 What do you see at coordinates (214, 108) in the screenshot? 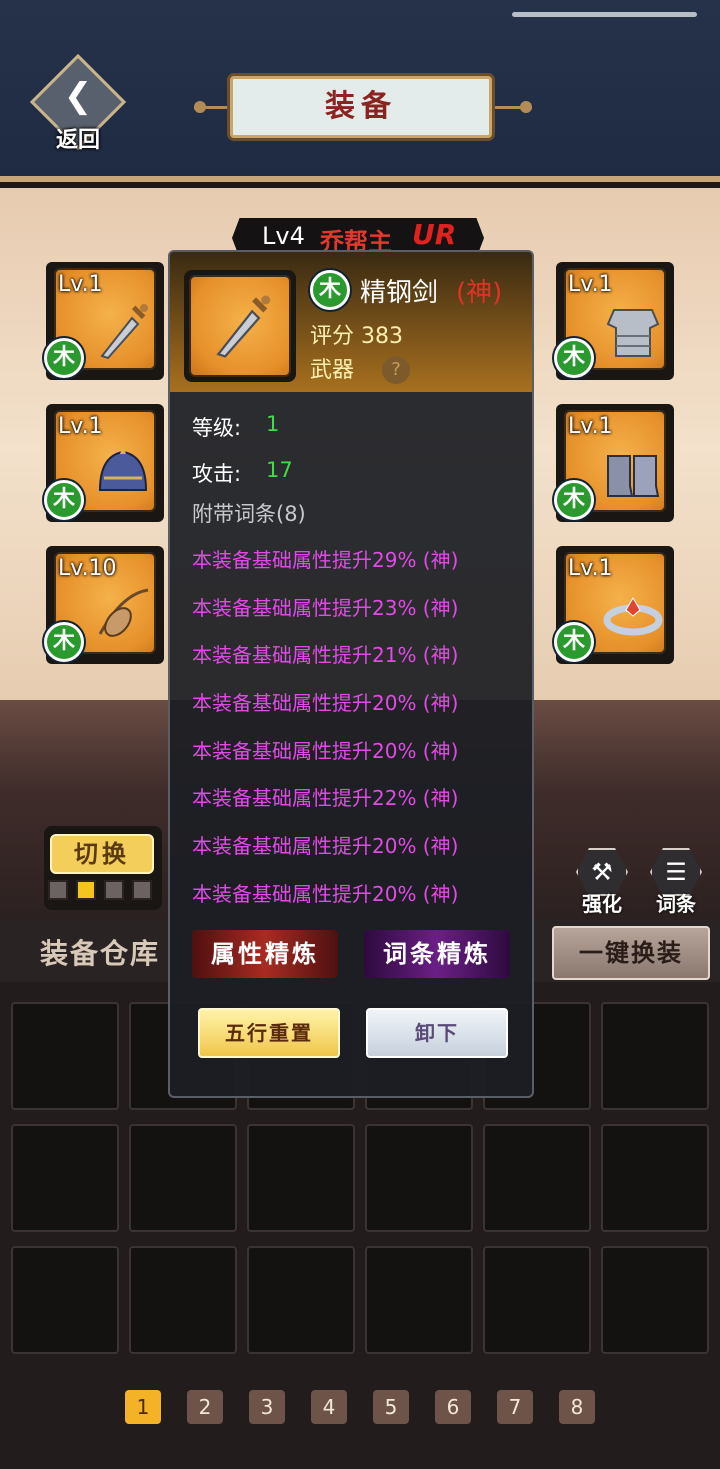
I see `title-ornament-left` at bounding box center [214, 108].